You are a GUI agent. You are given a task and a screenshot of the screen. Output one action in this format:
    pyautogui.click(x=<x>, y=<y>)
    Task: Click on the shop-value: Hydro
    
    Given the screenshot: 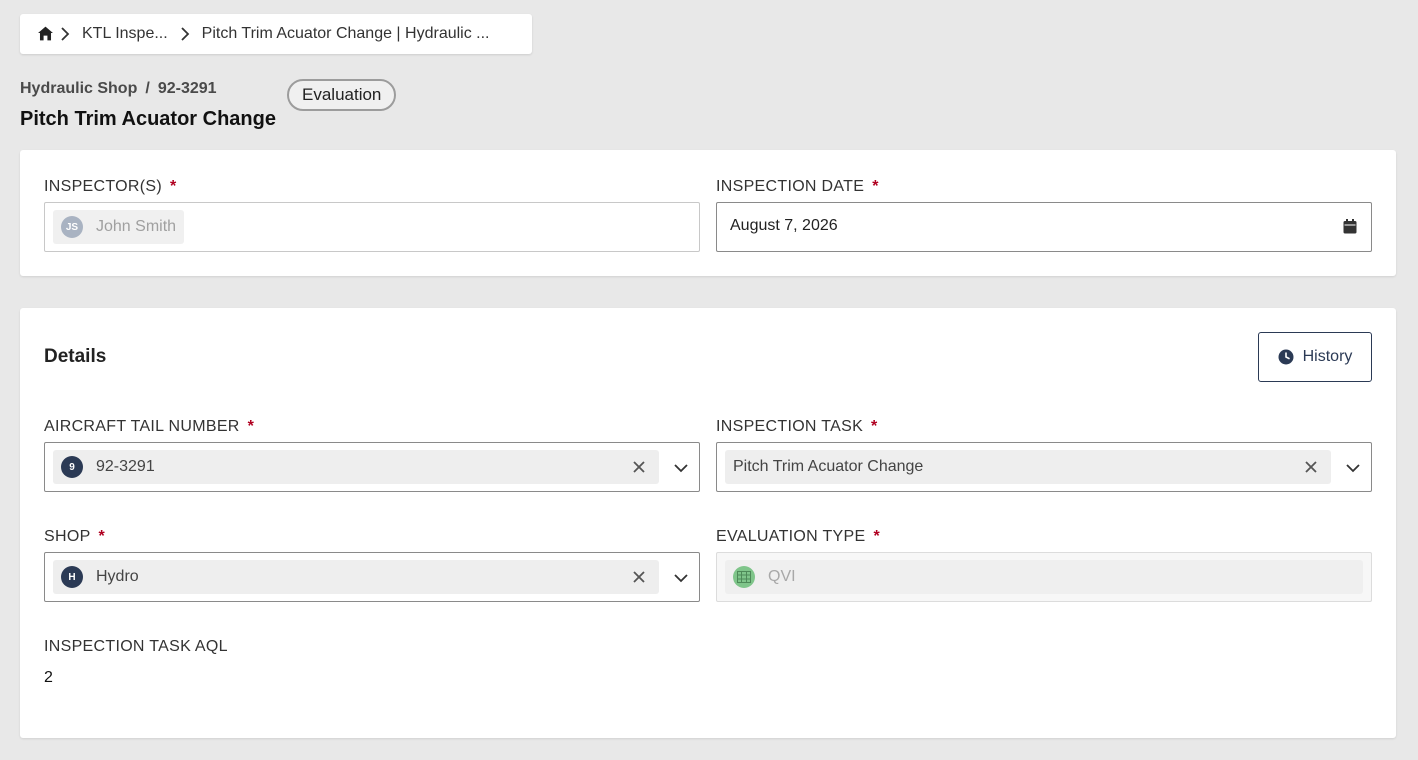 What is the action you would take?
    pyautogui.click(x=117, y=576)
    